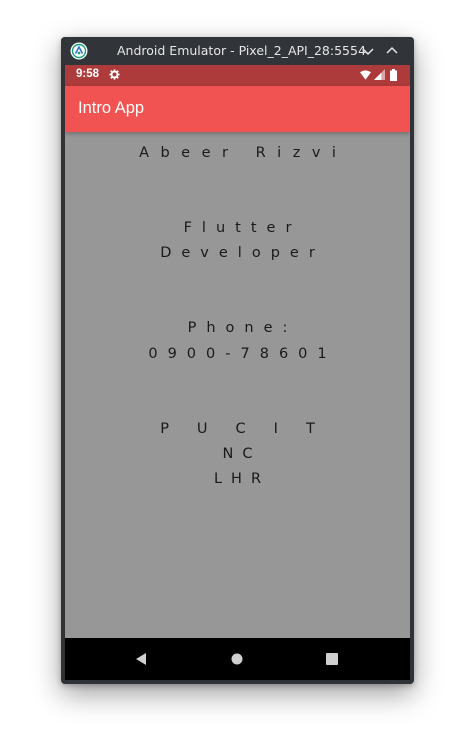 The image size is (475, 745). Describe the element at coordinates (237, 109) in the screenshot. I see `app-bar: Intro App` at that location.